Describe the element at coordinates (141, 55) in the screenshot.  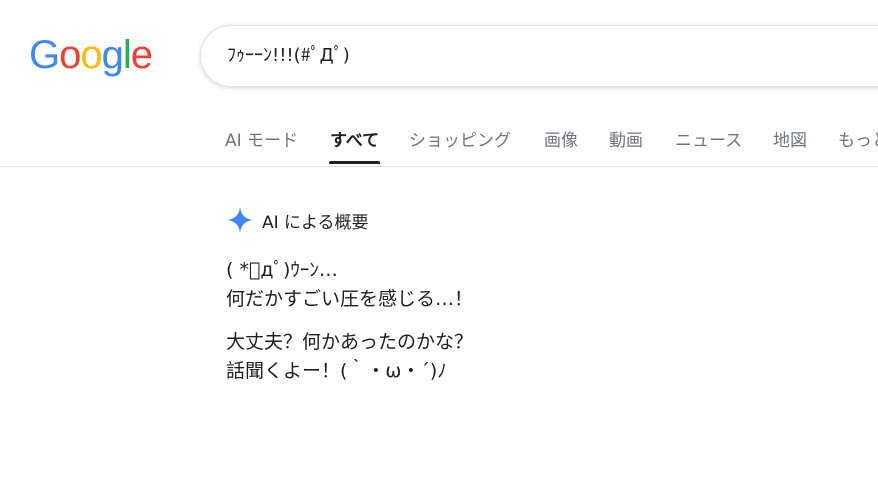
I see `logo-letter: e` at that location.